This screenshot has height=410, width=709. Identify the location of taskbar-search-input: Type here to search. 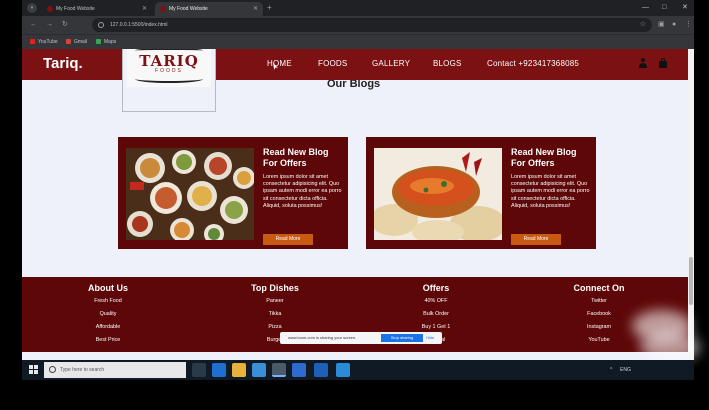
(115, 370).